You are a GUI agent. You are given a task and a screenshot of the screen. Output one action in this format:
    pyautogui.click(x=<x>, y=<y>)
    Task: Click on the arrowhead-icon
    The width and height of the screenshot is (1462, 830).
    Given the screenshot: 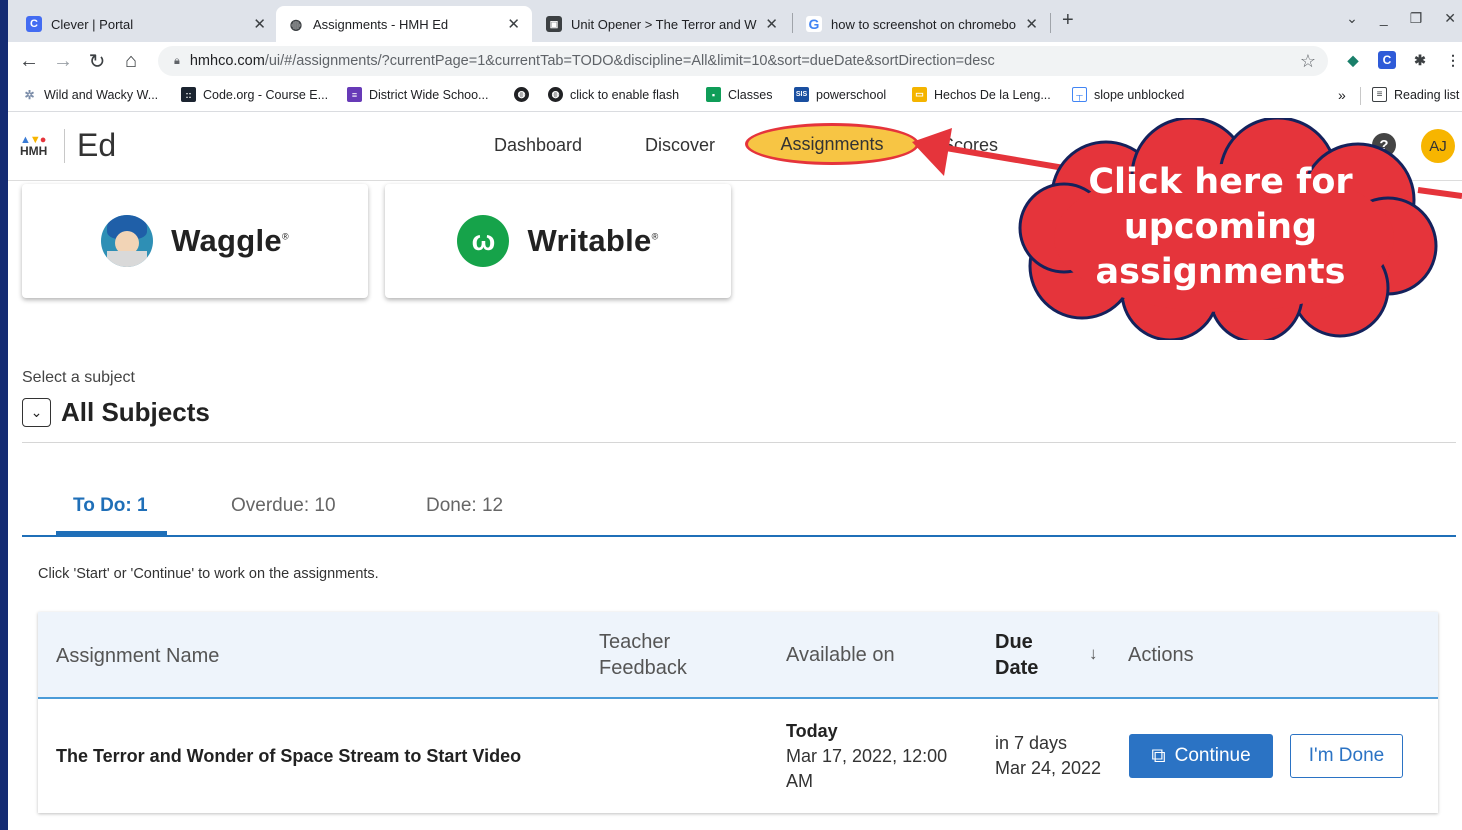 What is the action you would take?
    pyautogui.click(x=932, y=152)
    